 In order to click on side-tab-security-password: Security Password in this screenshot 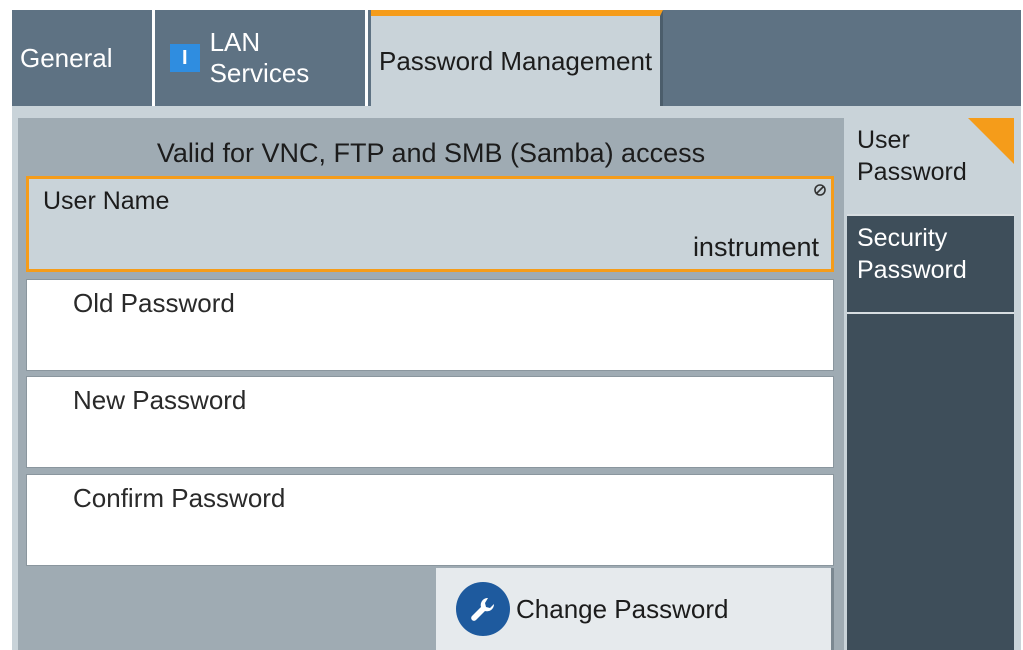, I will do `click(930, 264)`.